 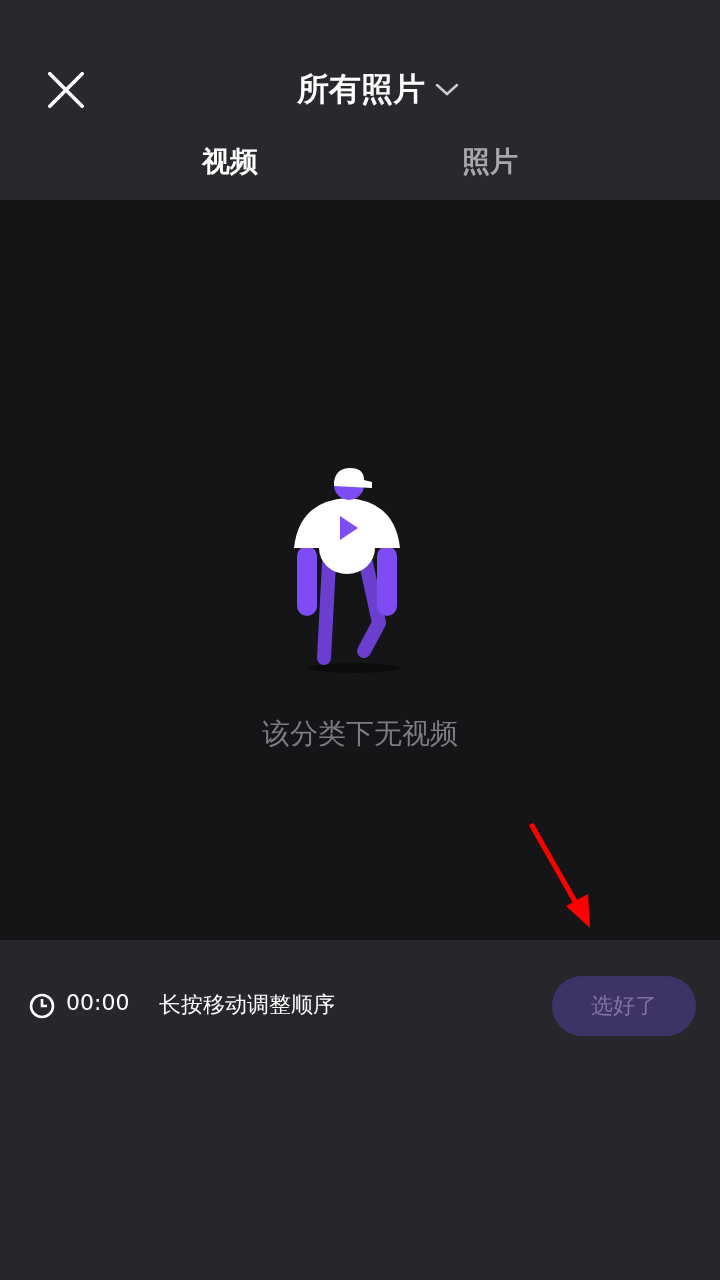 What do you see at coordinates (247, 1005) in the screenshot?
I see `reorder-hint: 长按移动调整顺序` at bounding box center [247, 1005].